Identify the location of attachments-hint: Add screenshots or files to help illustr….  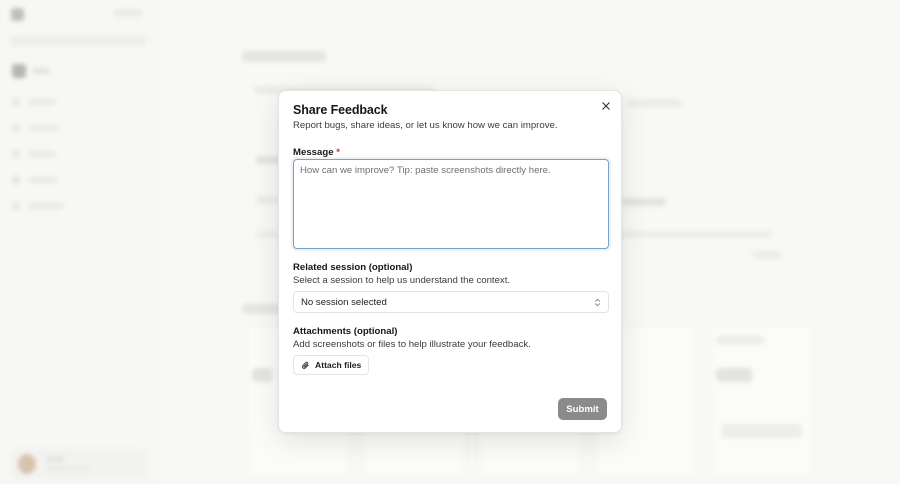
(412, 344).